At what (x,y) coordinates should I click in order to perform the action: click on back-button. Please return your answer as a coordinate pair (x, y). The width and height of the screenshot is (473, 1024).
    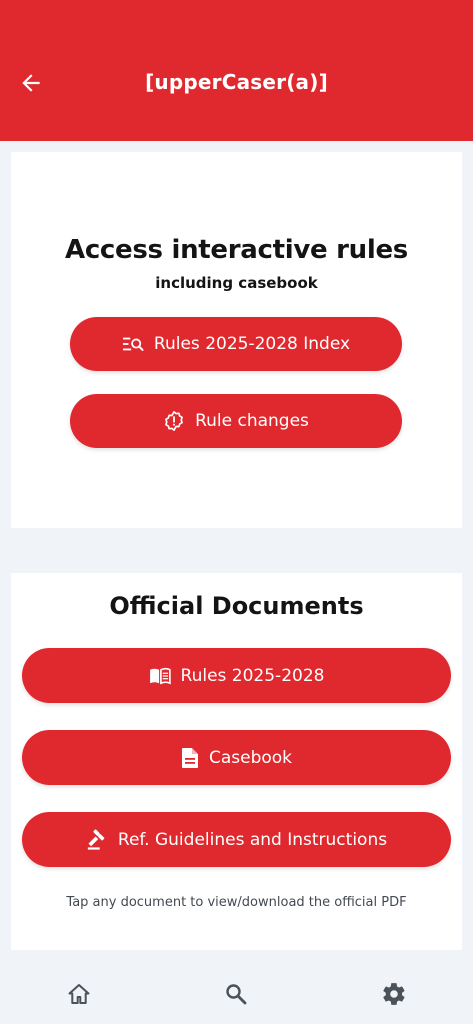
    Looking at the image, I should click on (31, 83).